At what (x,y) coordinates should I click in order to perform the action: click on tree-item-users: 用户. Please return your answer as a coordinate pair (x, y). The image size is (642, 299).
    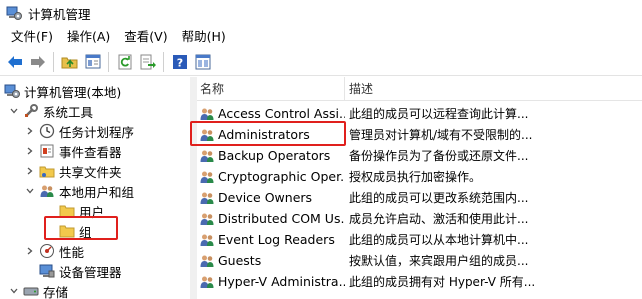
    Looking at the image, I should click on (81, 211).